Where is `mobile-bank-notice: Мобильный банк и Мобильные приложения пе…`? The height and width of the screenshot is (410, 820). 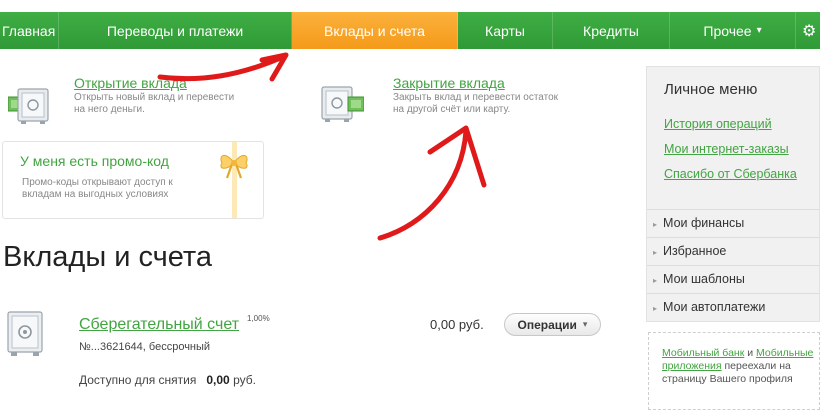 mobile-bank-notice: Мобильный банк и Мобильные приложения пе… is located at coordinates (734, 371).